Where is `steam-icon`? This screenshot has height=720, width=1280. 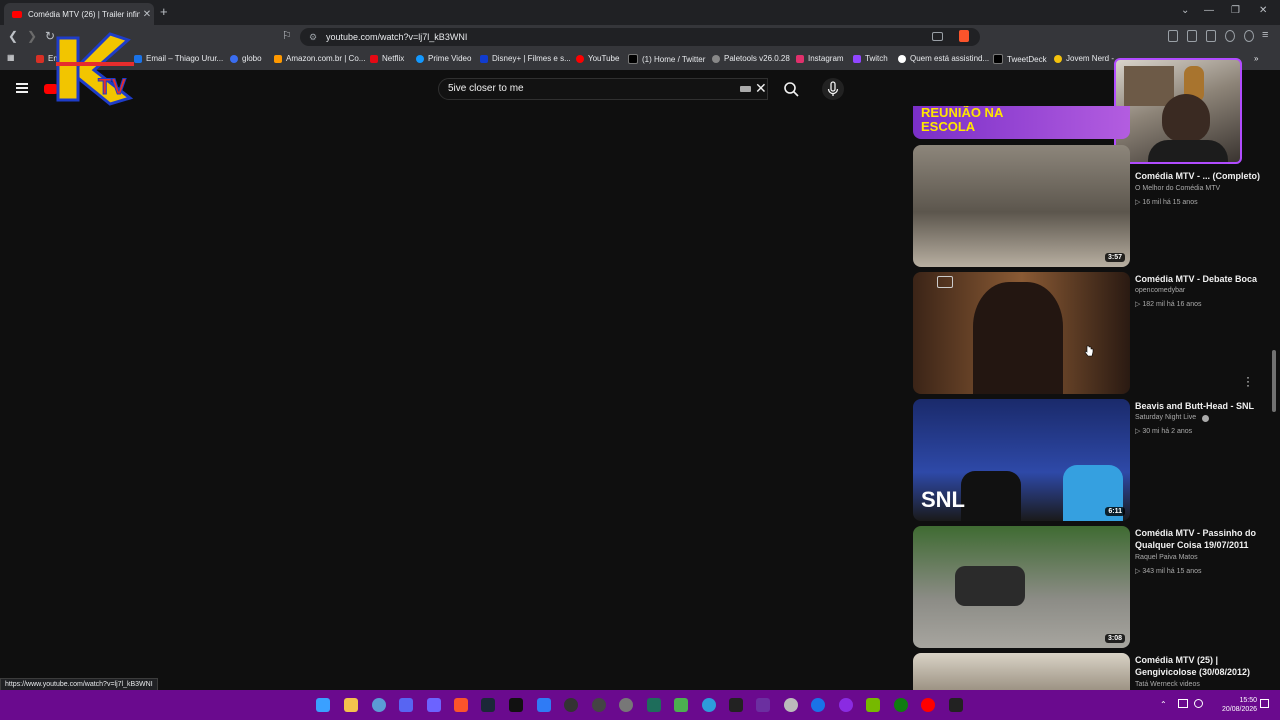 steam-icon is located at coordinates (488, 705).